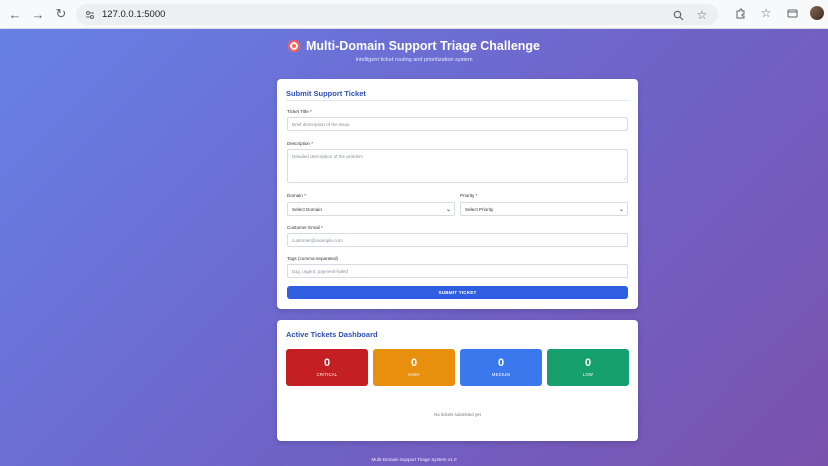 The width and height of the screenshot is (828, 466). I want to click on low-stat: 0 LOW, so click(588, 367).